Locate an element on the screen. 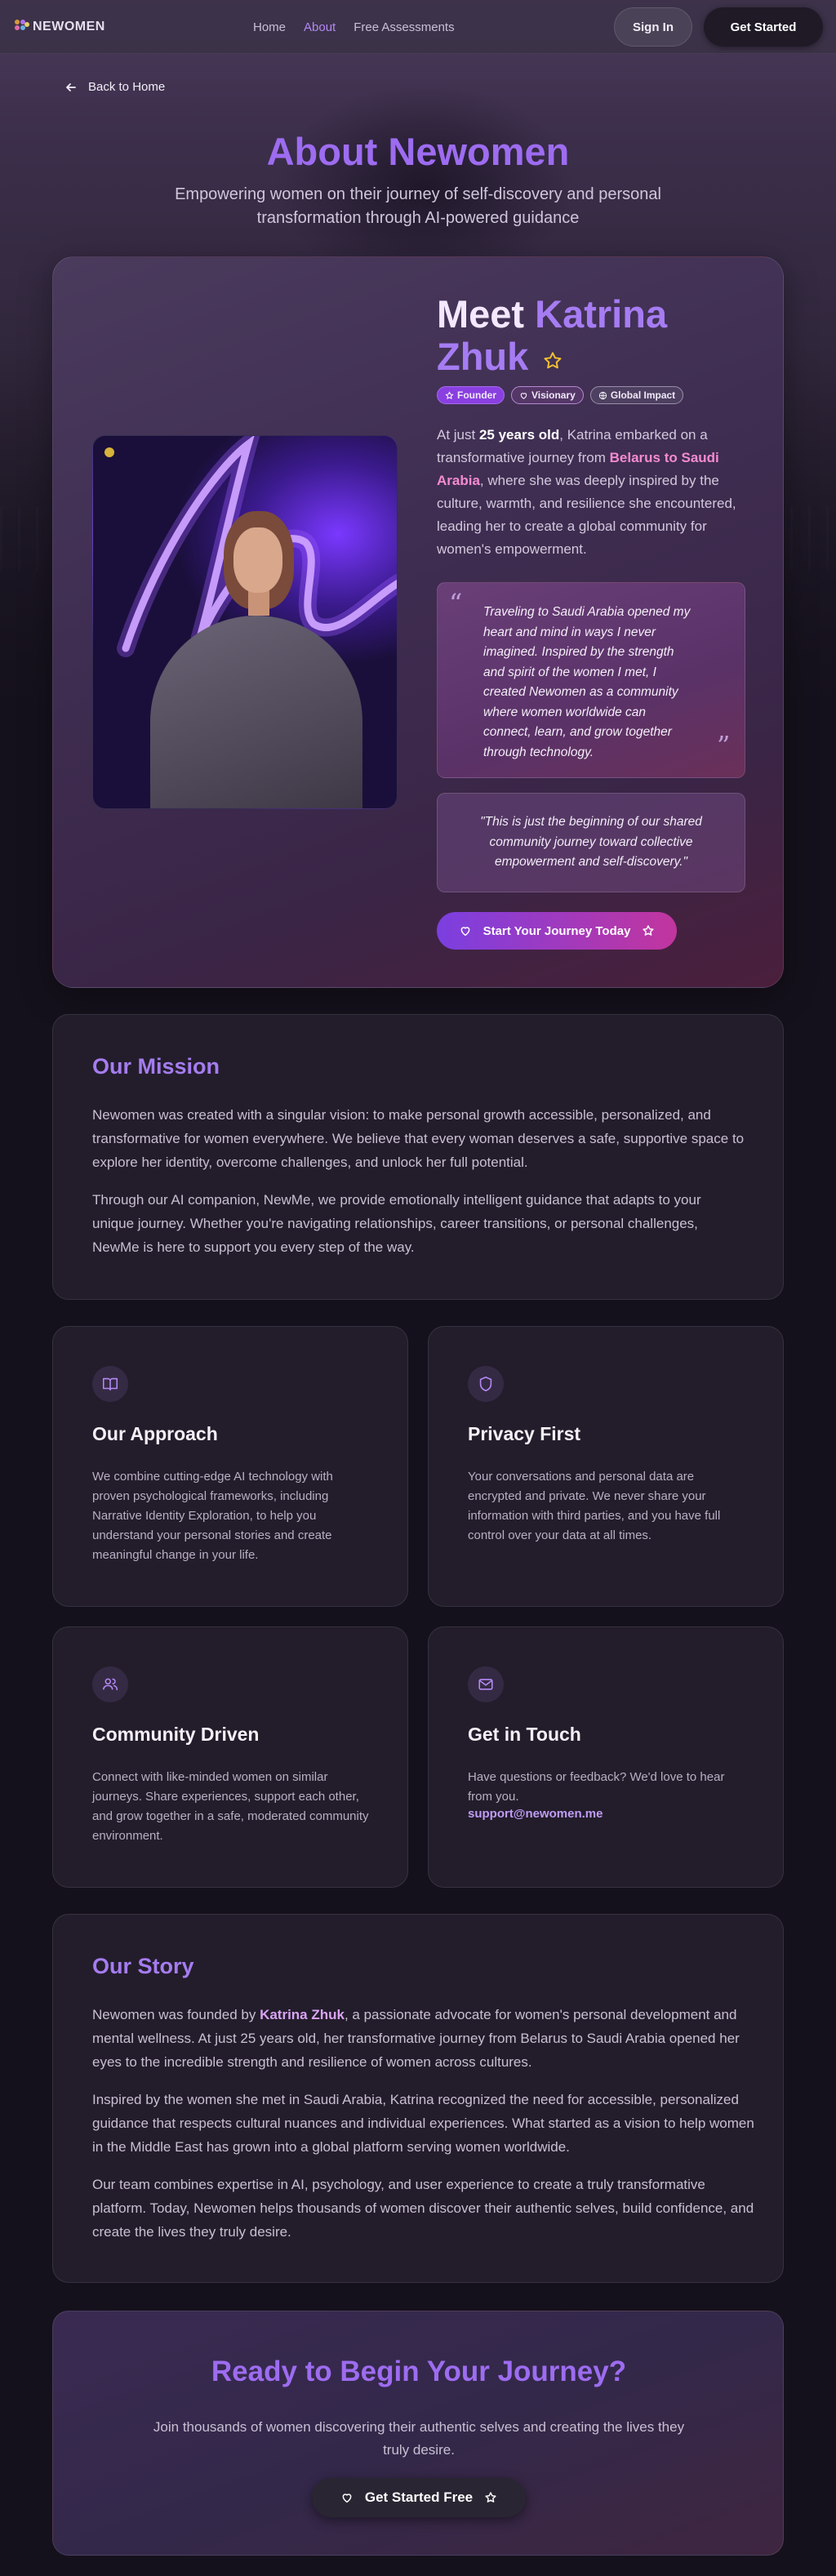  get-started-free-button: Get Started Free is located at coordinates (419, 2497).